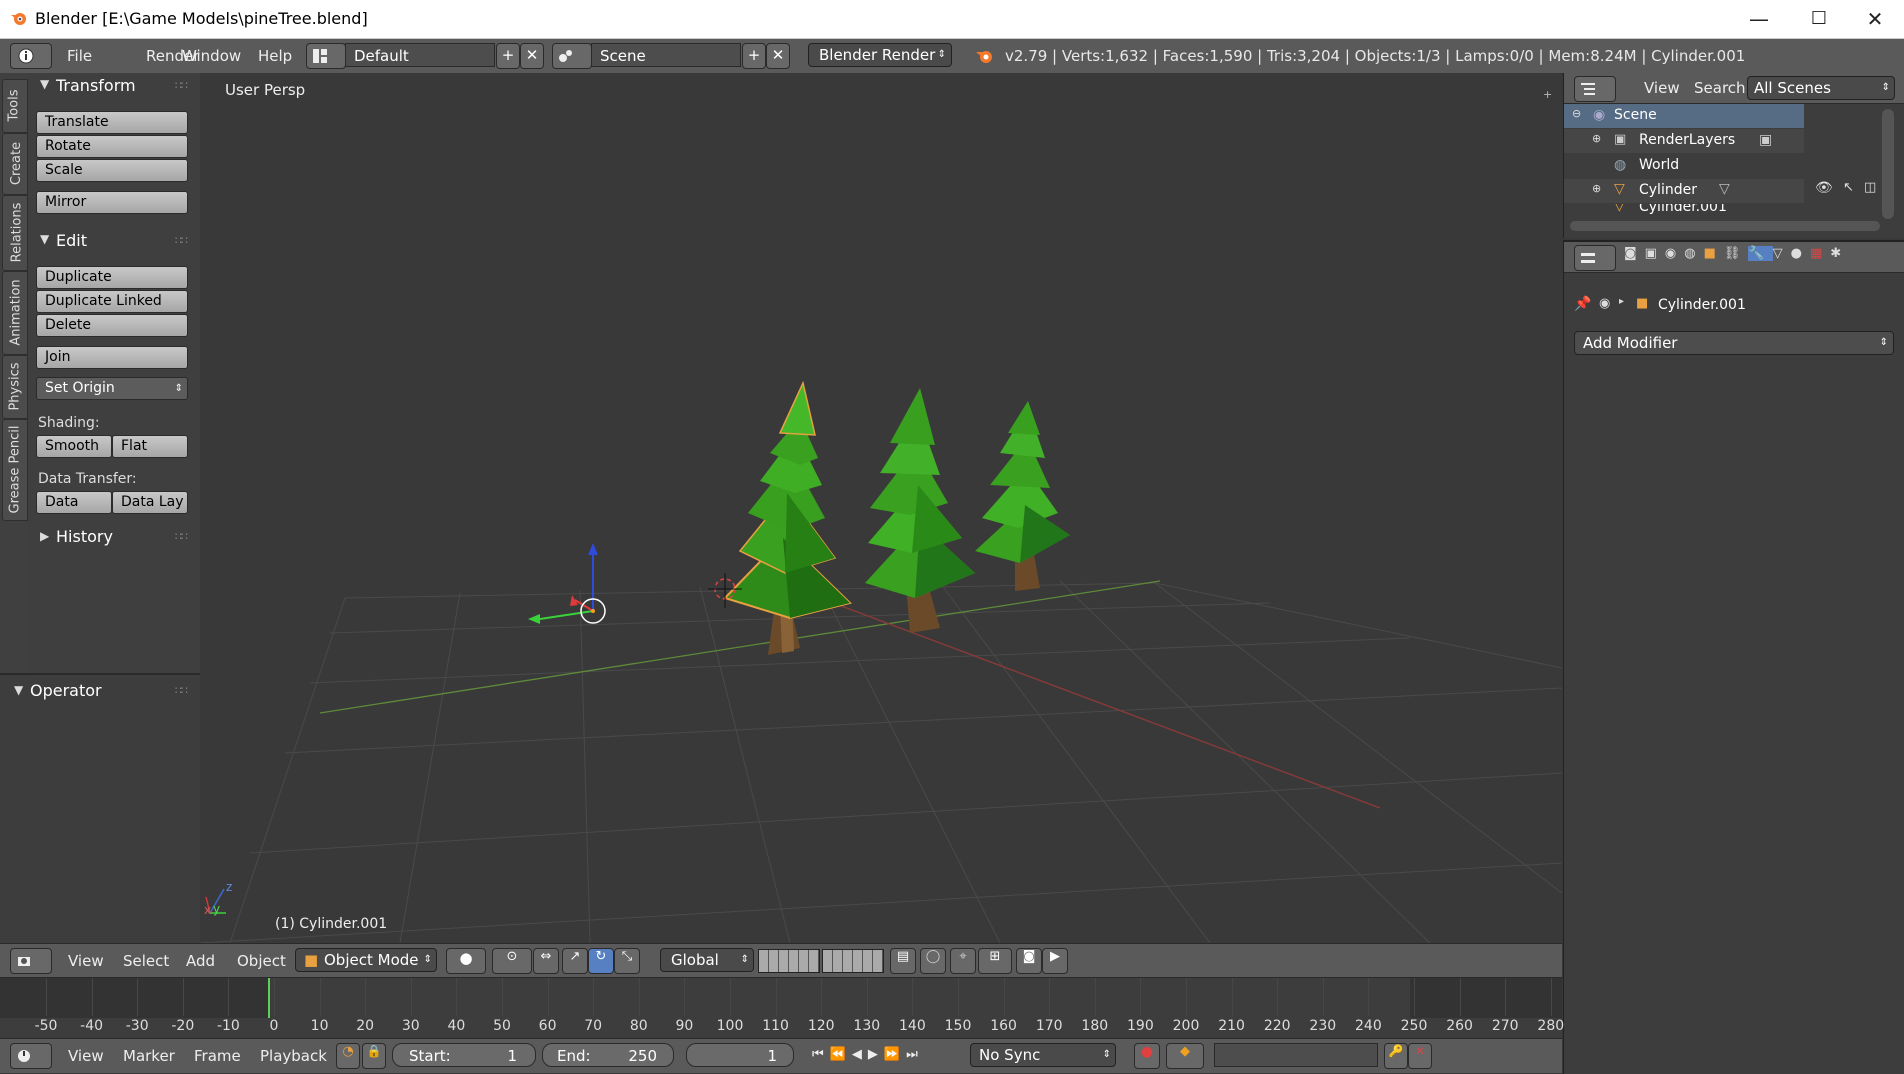  I want to click on remove-layout-icon: ✕, so click(532, 56).